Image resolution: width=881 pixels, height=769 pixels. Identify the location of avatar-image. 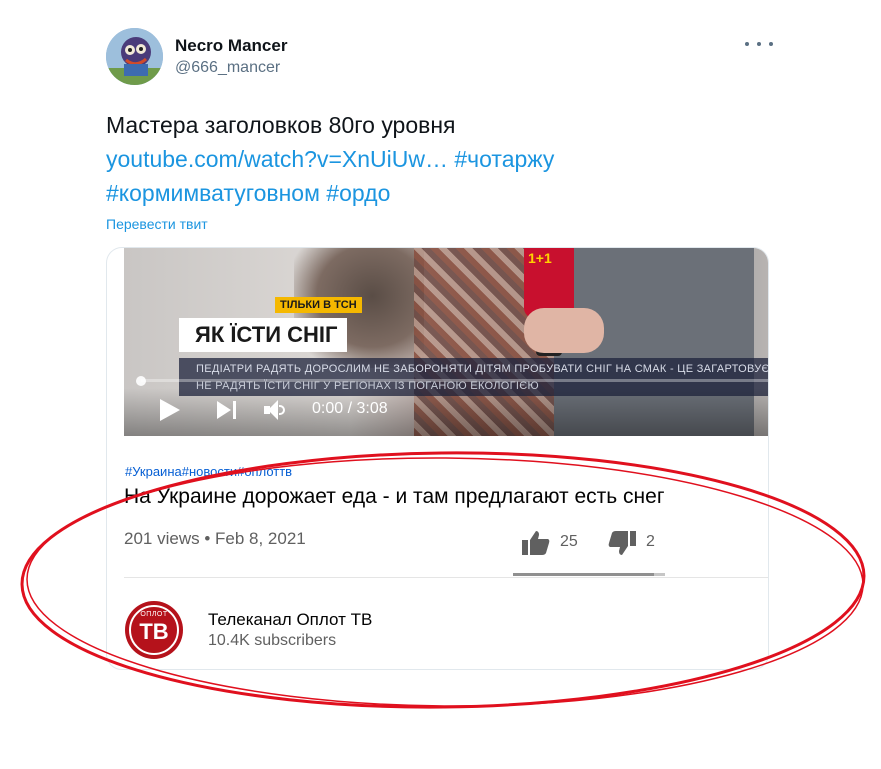
(134, 56).